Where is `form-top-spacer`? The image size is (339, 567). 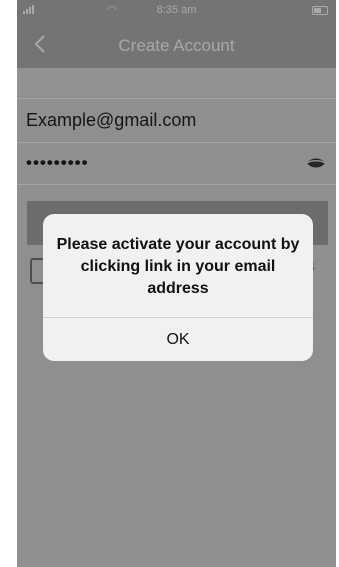
form-top-spacer is located at coordinates (176, 82).